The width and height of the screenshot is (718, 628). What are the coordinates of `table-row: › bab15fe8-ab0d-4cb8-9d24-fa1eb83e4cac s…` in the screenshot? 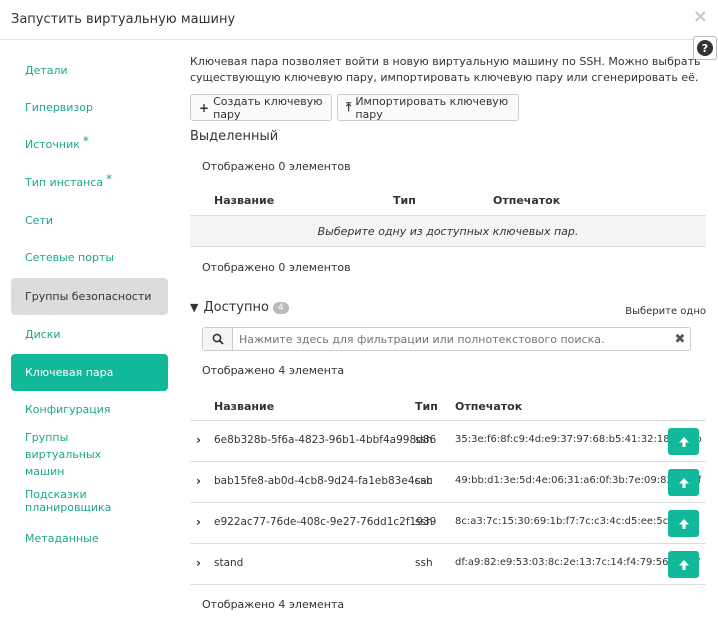 It's located at (448, 482).